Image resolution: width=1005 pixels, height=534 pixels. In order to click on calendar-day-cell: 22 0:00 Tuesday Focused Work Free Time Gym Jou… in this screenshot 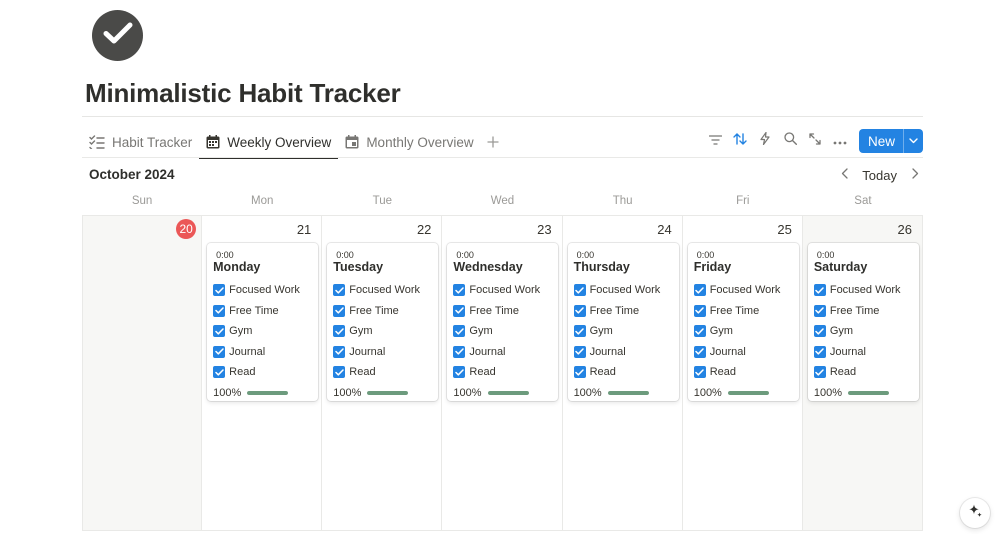, I will do `click(382, 373)`.